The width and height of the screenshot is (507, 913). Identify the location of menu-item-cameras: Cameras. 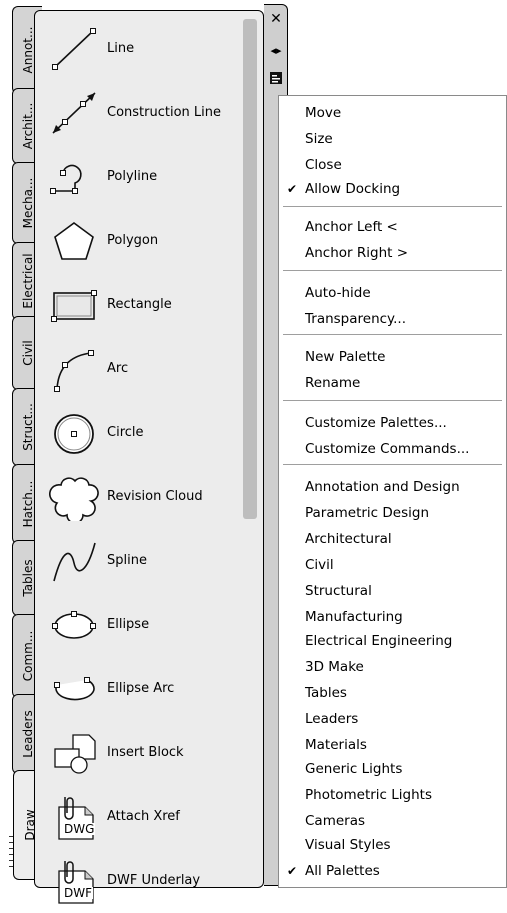
(392, 821).